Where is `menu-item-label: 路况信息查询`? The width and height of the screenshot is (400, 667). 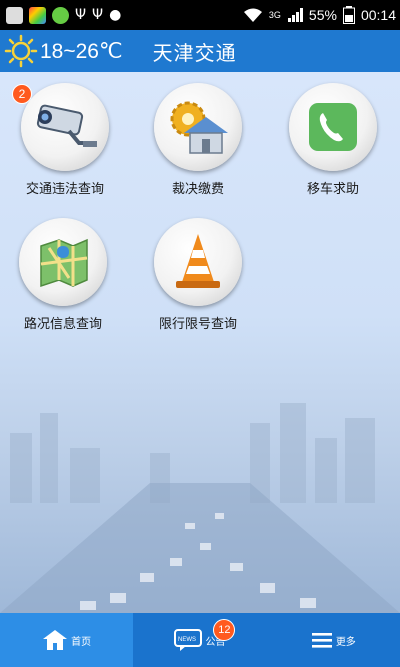
menu-item-label: 路况信息查询 is located at coordinates (62, 324).